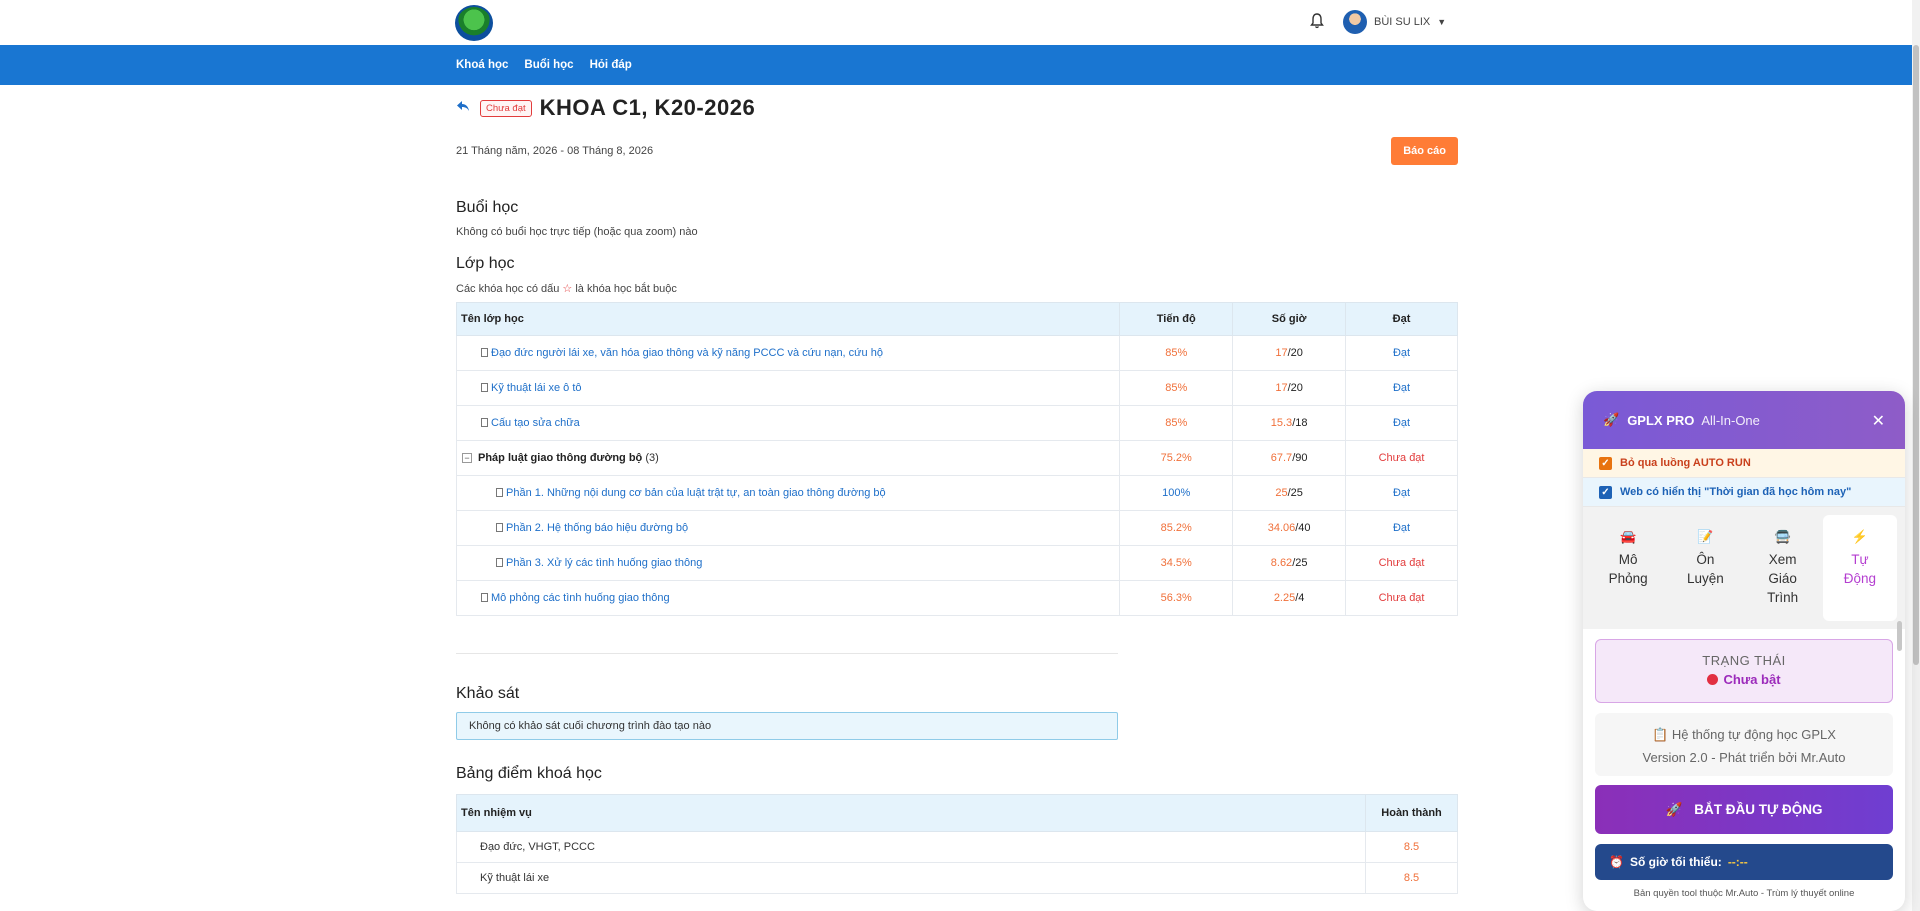 The image size is (1920, 911). What do you see at coordinates (956, 813) in the screenshot?
I see `table-header-row: Tên nhiệm vụ Hoàn thành` at bounding box center [956, 813].